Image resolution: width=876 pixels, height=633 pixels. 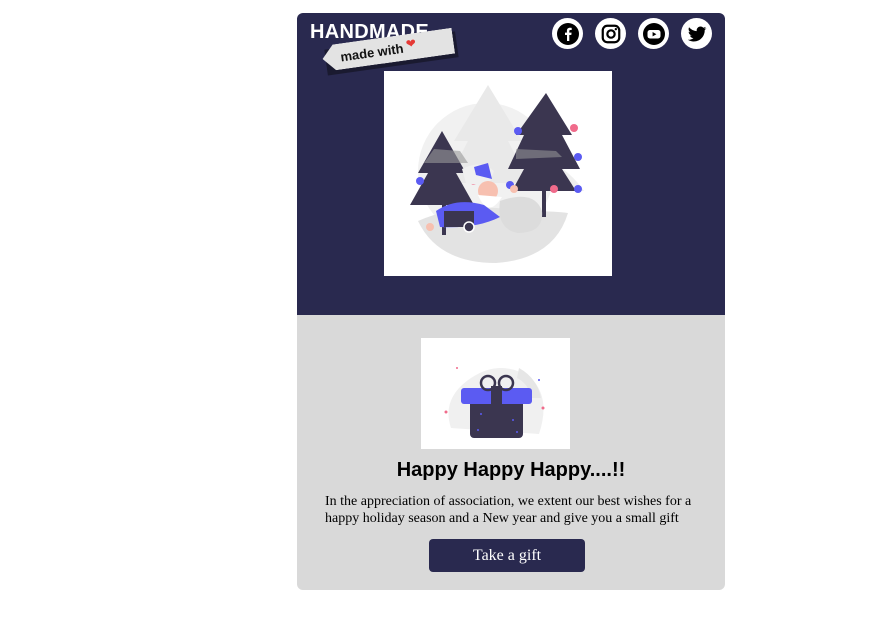 I want to click on social-links, so click(x=632, y=33).